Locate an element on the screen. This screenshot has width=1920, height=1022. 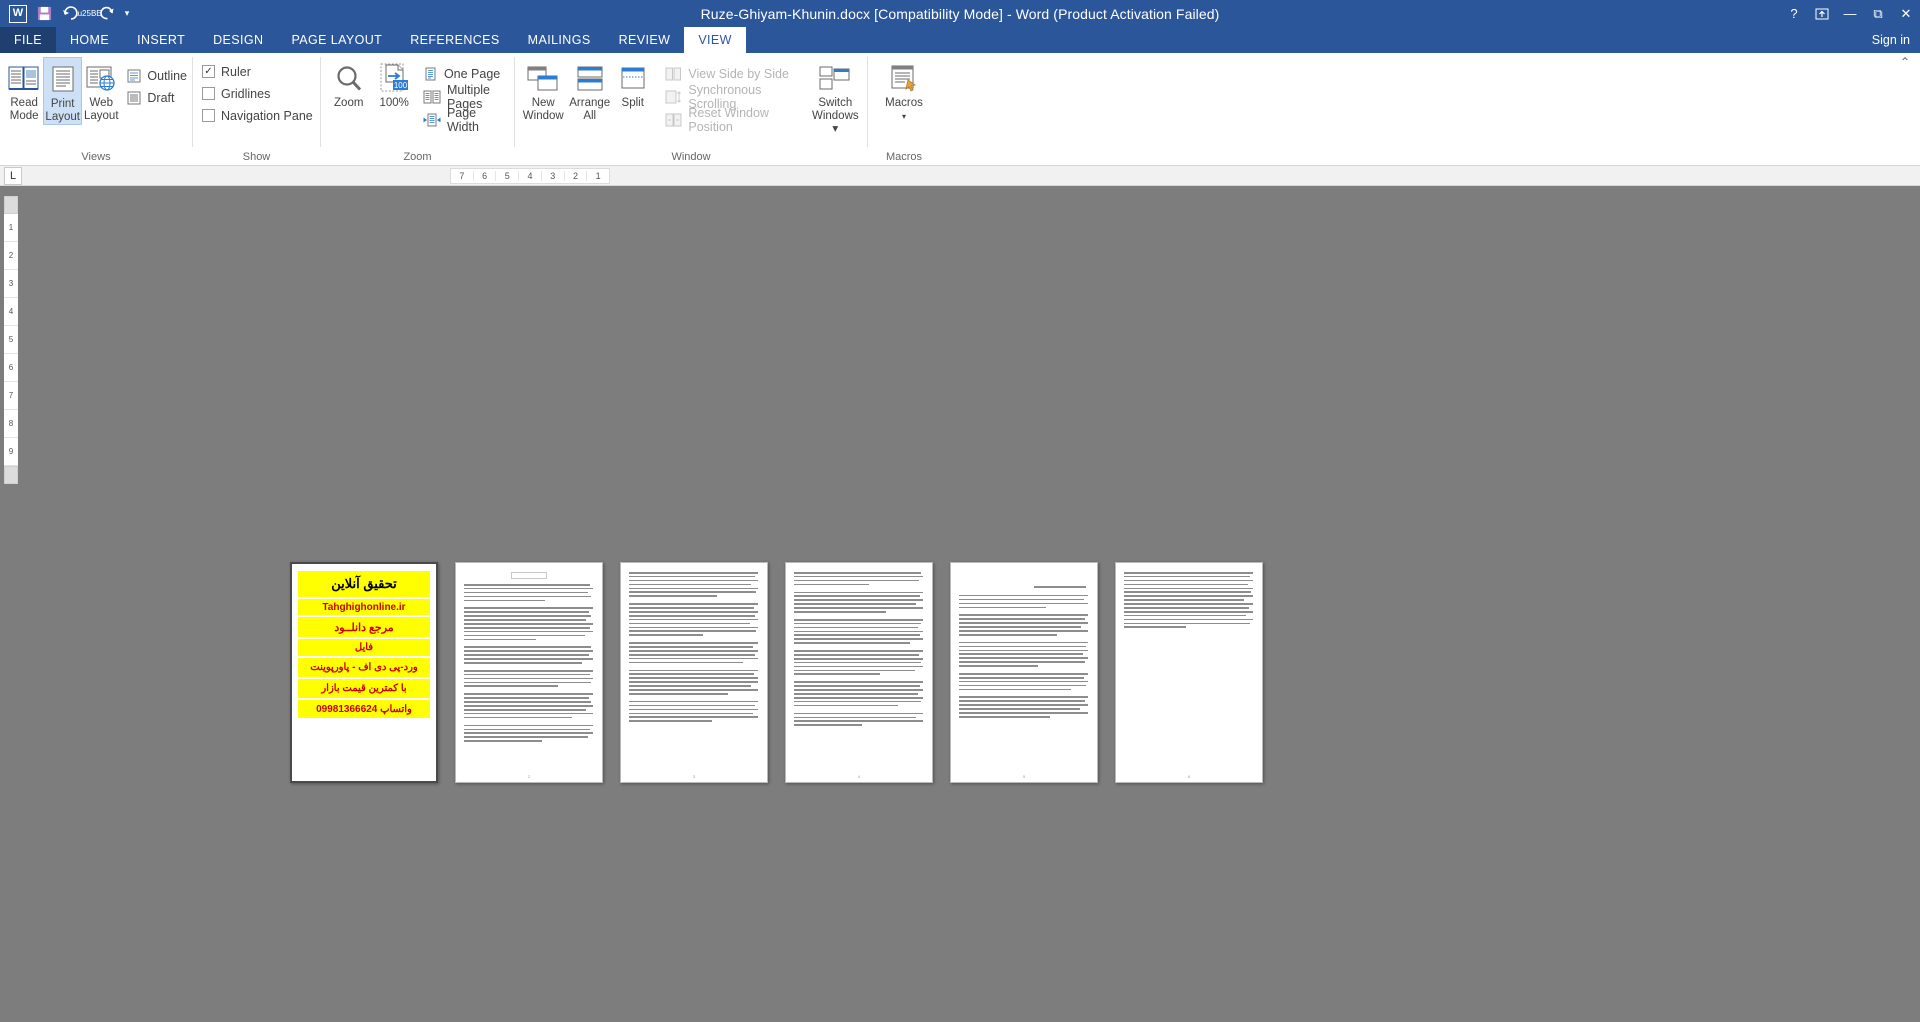
ruler-mark-4: 4 is located at coordinates (530, 176).